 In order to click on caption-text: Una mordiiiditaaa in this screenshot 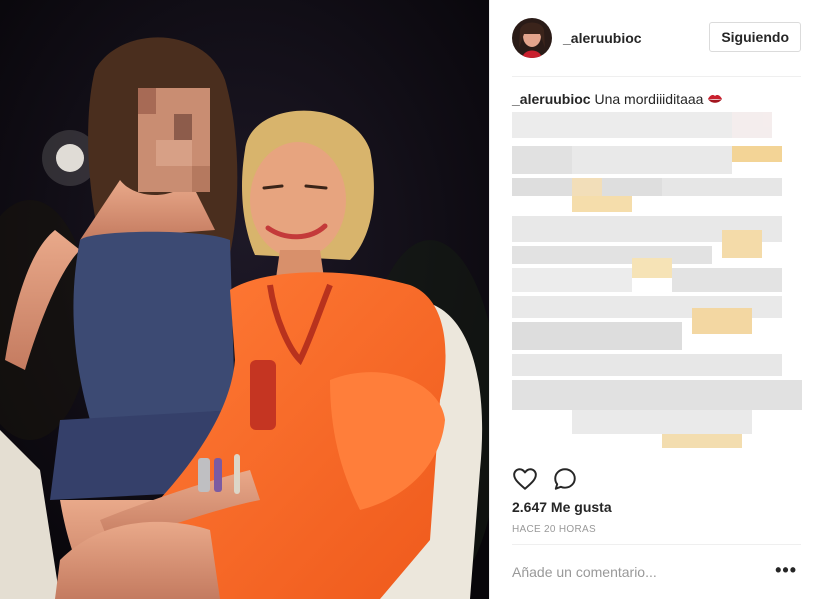, I will do `click(649, 99)`.